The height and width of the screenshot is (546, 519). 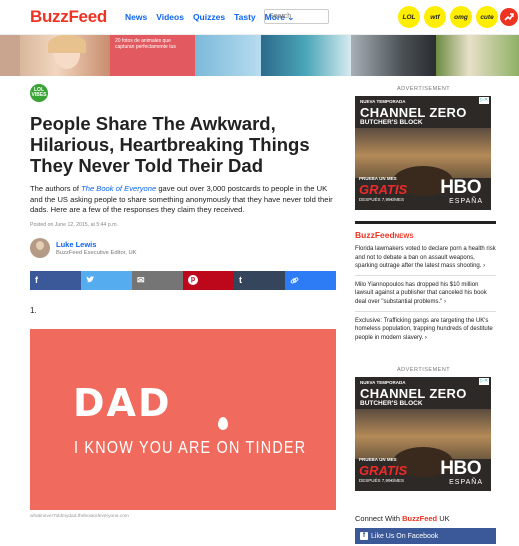 What do you see at coordinates (40, 247) in the screenshot?
I see `author-avatar` at bounding box center [40, 247].